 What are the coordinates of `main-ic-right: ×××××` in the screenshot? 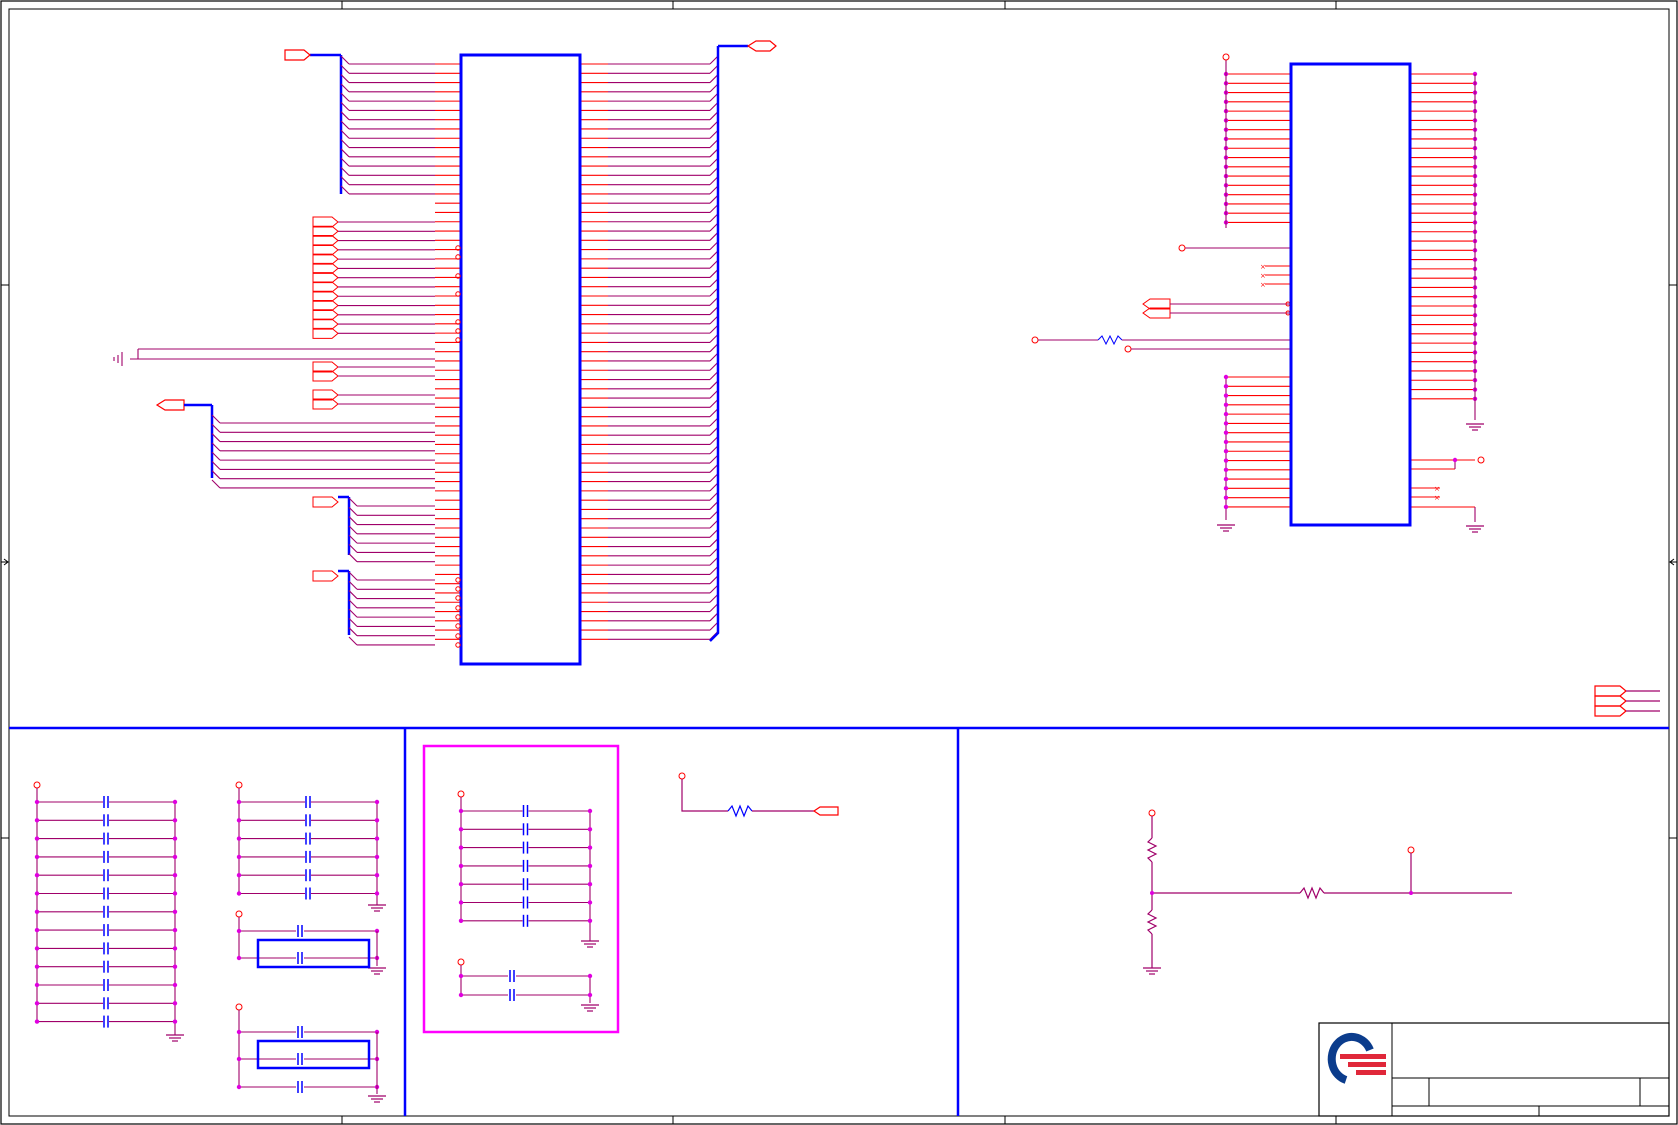 It's located at (1258, 293).